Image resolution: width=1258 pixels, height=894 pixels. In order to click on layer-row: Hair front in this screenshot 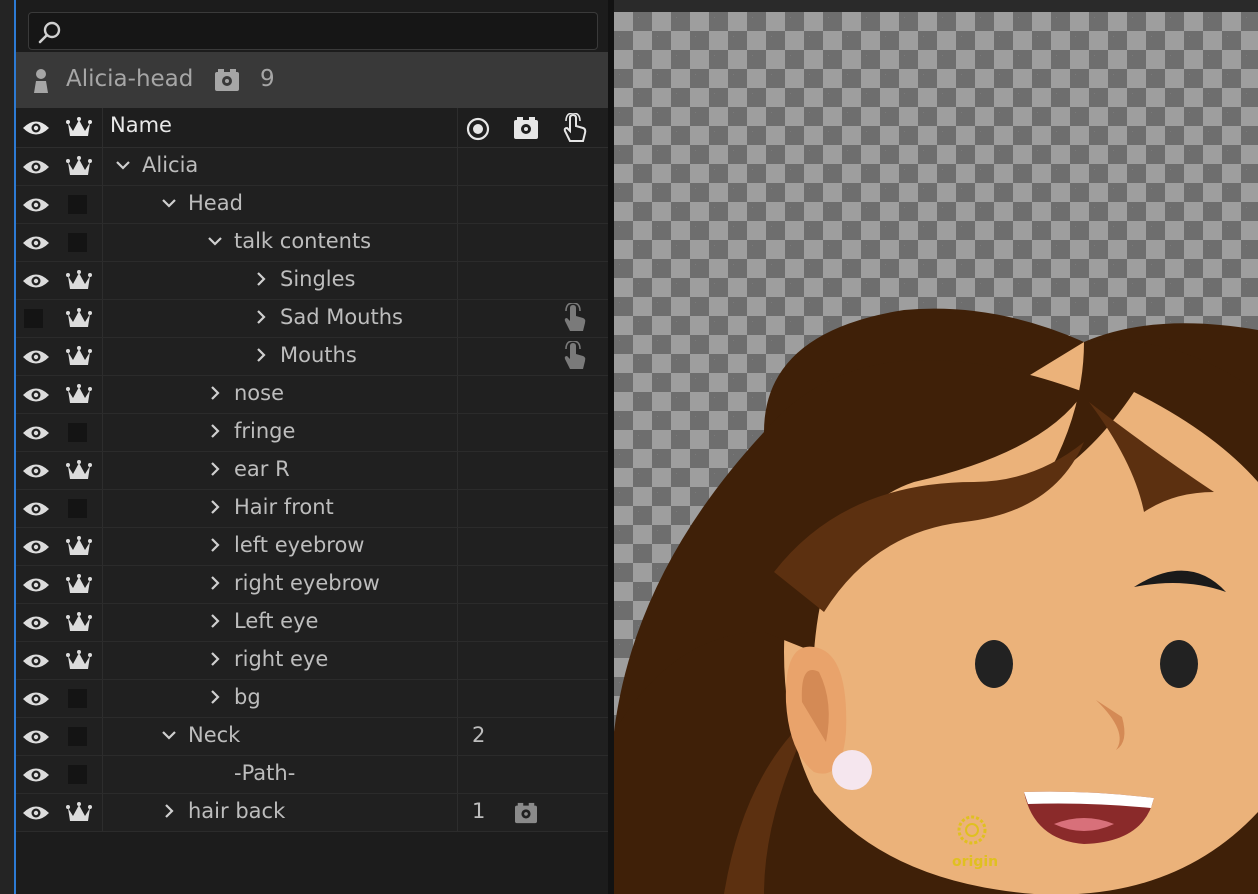, I will do `click(312, 509)`.